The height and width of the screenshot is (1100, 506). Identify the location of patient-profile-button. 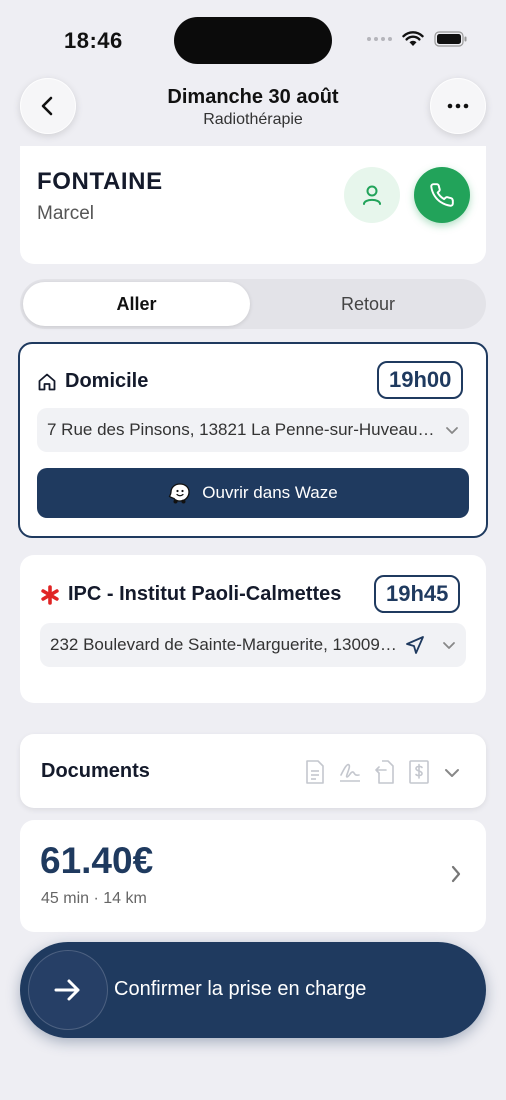
(372, 195).